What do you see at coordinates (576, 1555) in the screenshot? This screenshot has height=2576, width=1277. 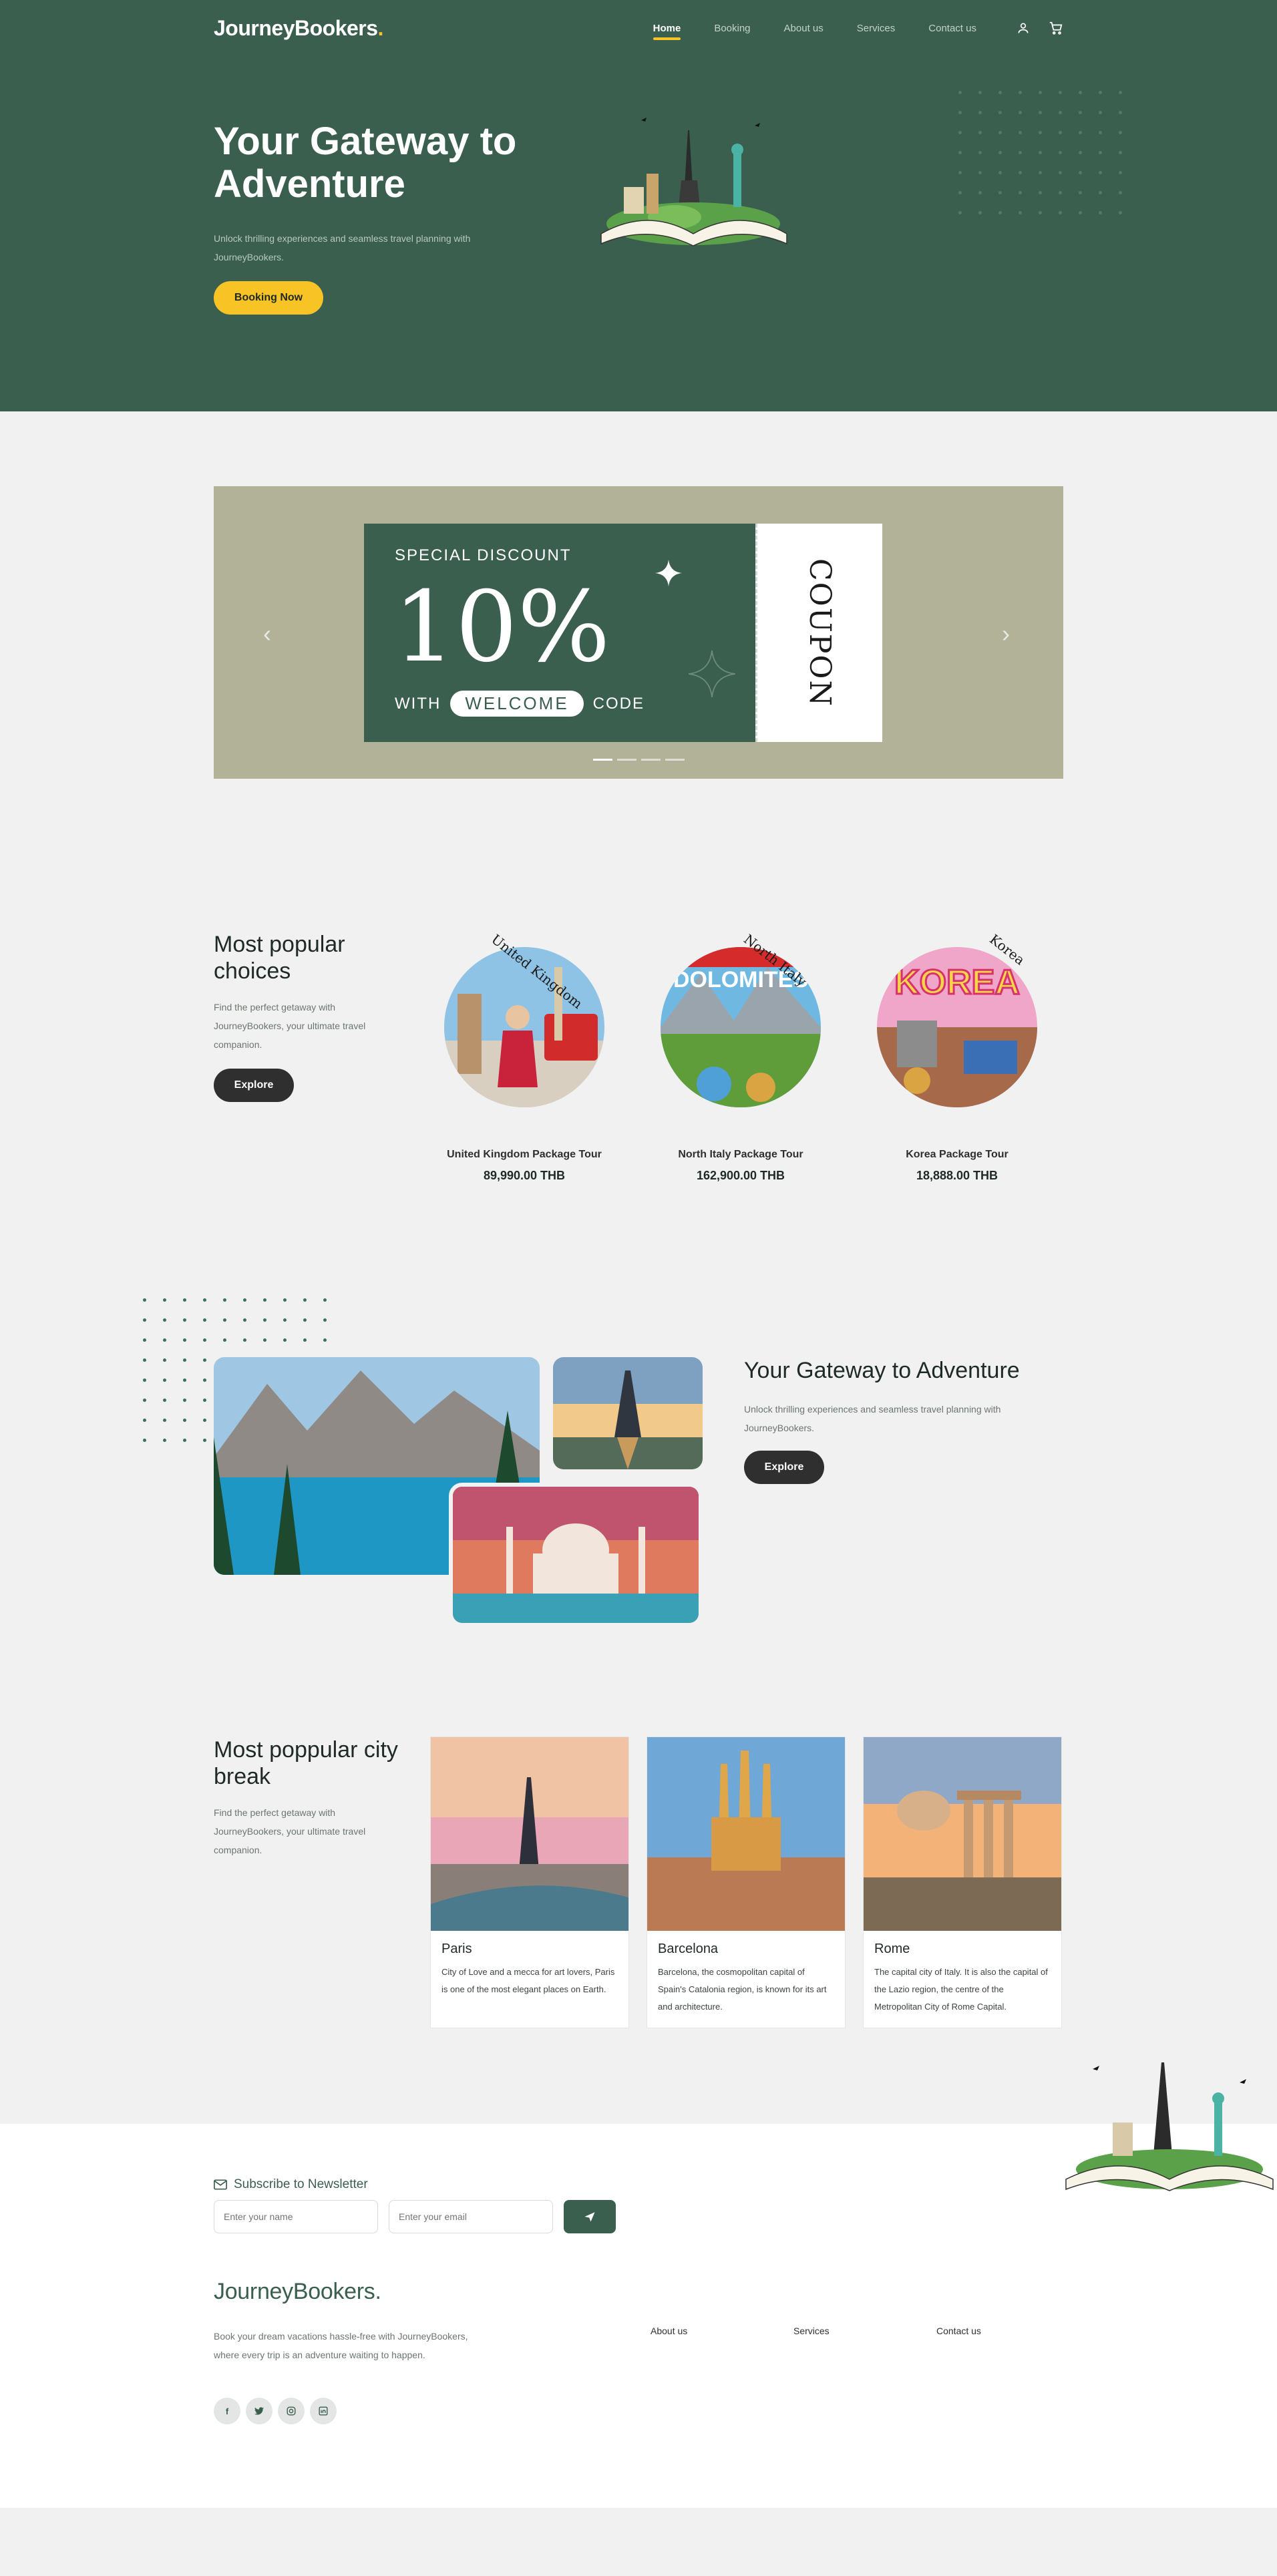 I see `taj-mahal-image` at bounding box center [576, 1555].